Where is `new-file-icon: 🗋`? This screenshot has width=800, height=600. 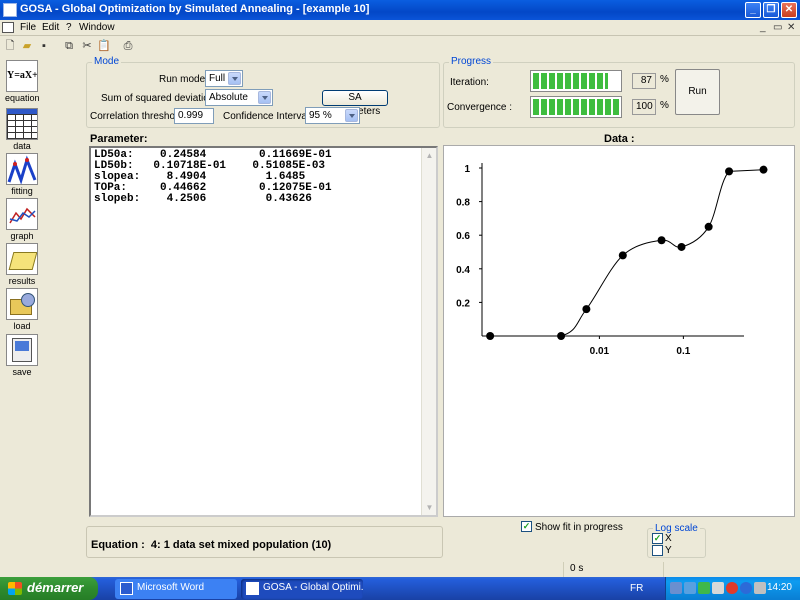
new-file-icon: 🗋 is located at coordinates (10, 46).